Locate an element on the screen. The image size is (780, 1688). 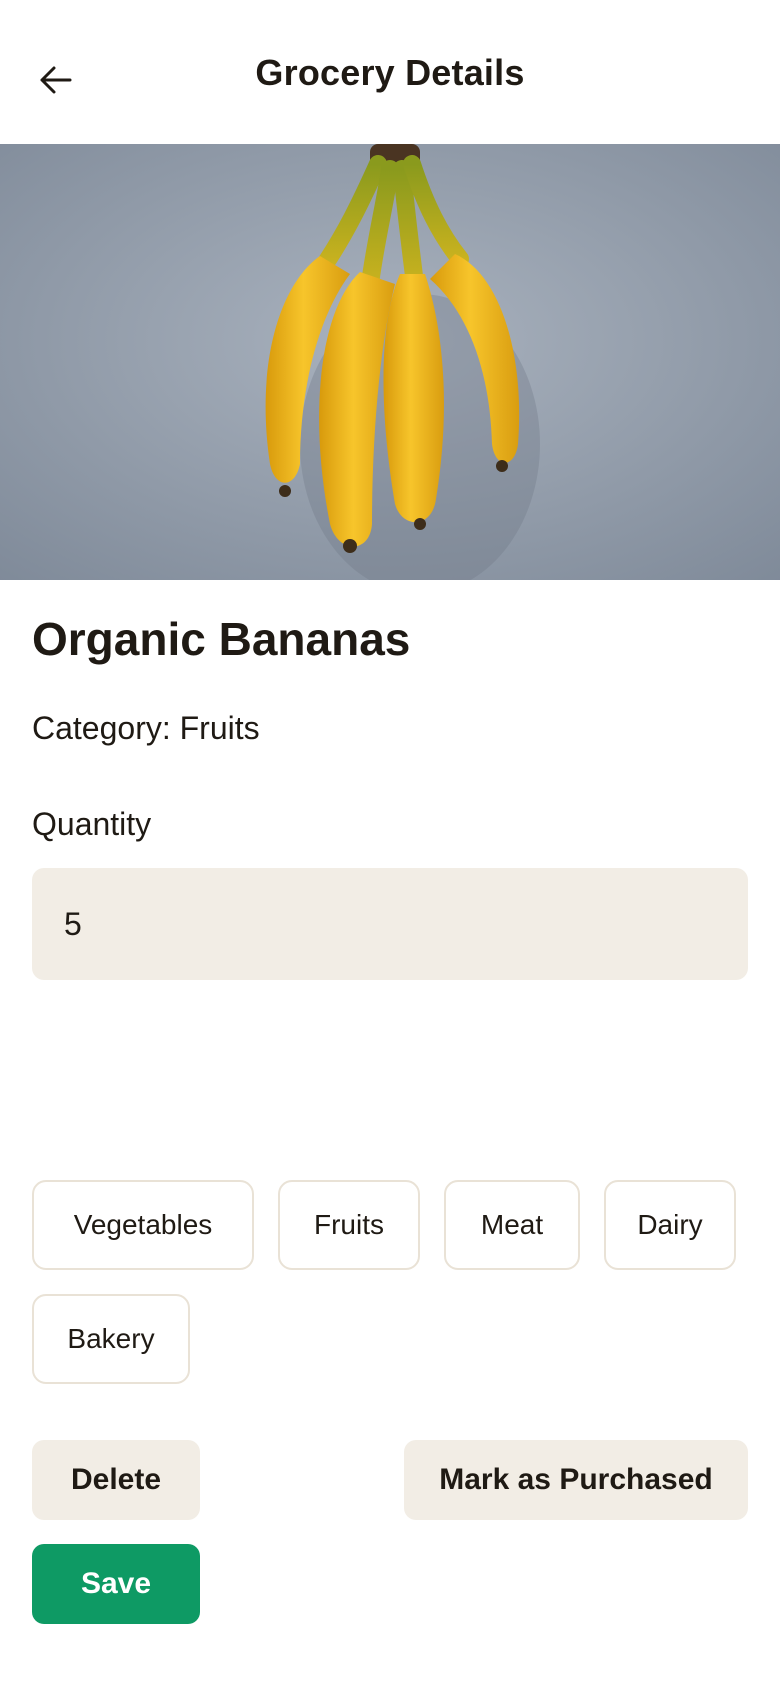
app-header: Grocery Details is located at coordinates (390, 72).